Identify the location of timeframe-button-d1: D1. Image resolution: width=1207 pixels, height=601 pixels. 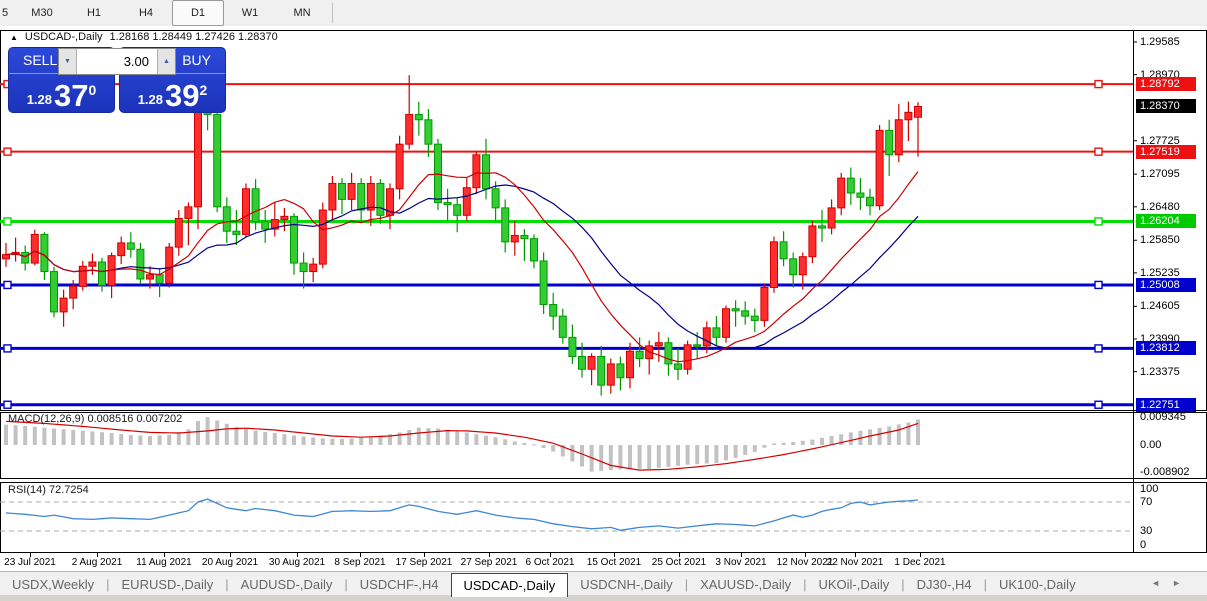
(198, 13).